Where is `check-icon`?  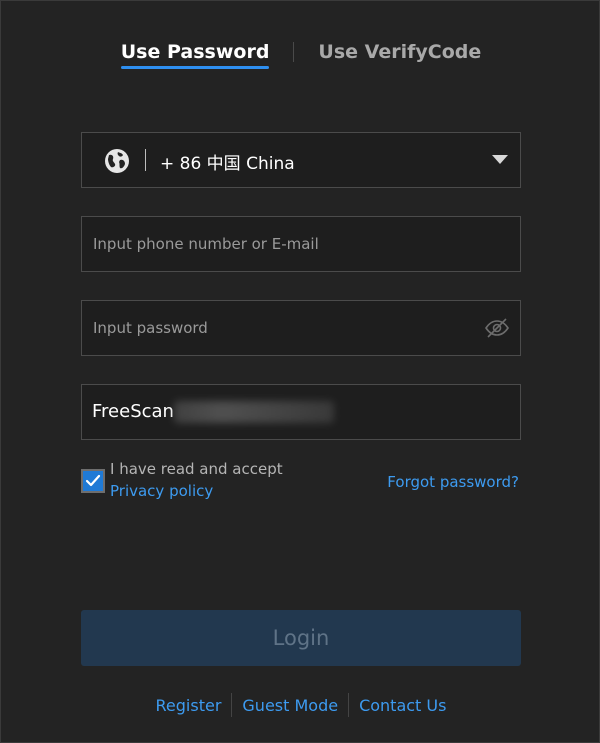 check-icon is located at coordinates (93, 480).